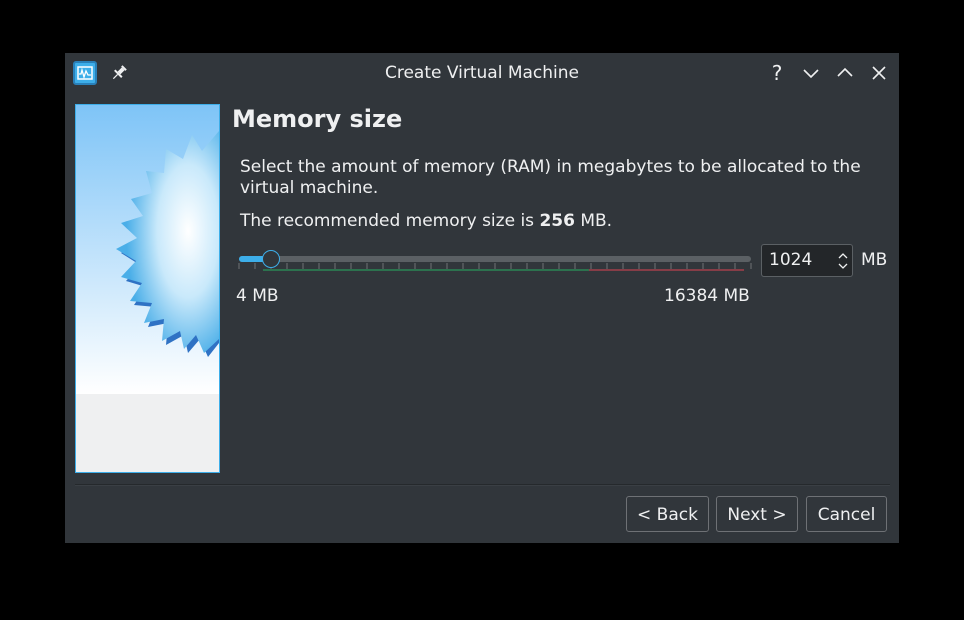 The image size is (964, 620). I want to click on slider-max-label: 16384 MB, so click(707, 296).